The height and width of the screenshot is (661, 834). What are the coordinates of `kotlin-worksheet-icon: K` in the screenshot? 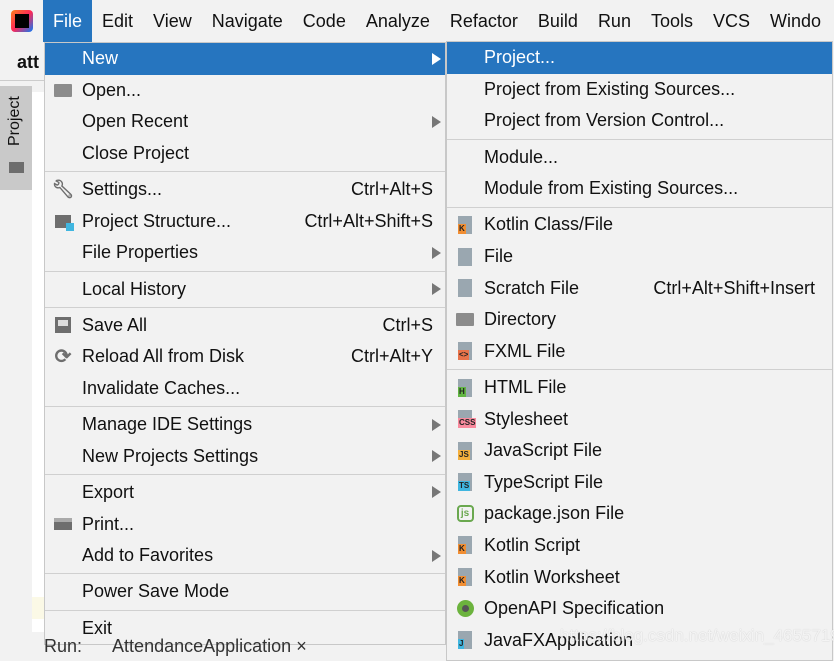 It's located at (465, 577).